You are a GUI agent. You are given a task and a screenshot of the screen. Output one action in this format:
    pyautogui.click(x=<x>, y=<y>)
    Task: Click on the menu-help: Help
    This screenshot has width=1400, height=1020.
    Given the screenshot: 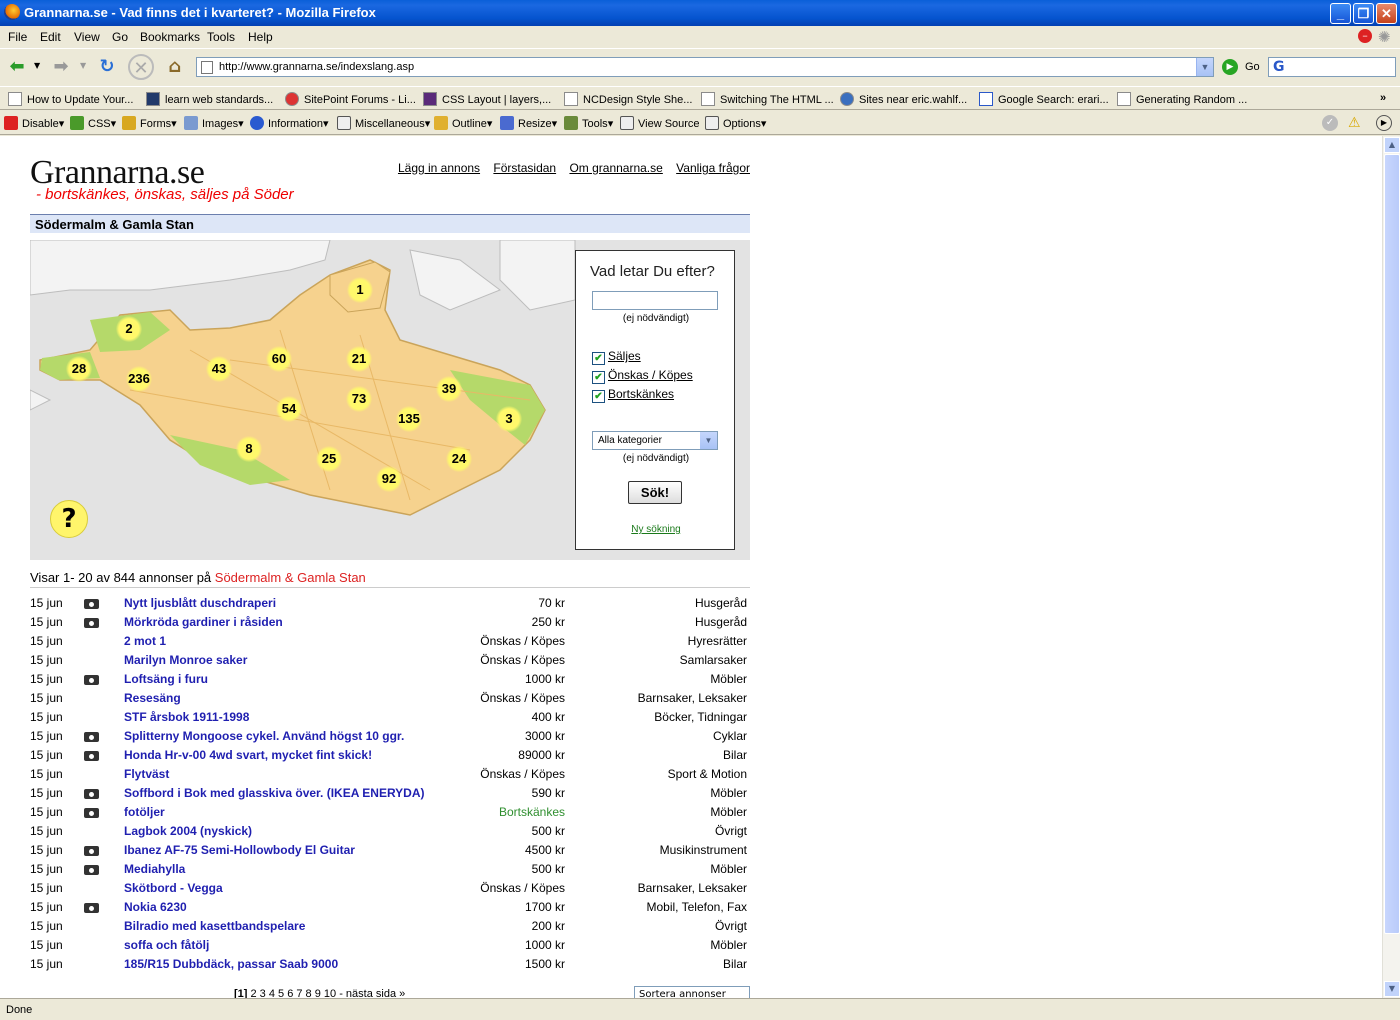 What is the action you would take?
    pyautogui.click(x=260, y=37)
    